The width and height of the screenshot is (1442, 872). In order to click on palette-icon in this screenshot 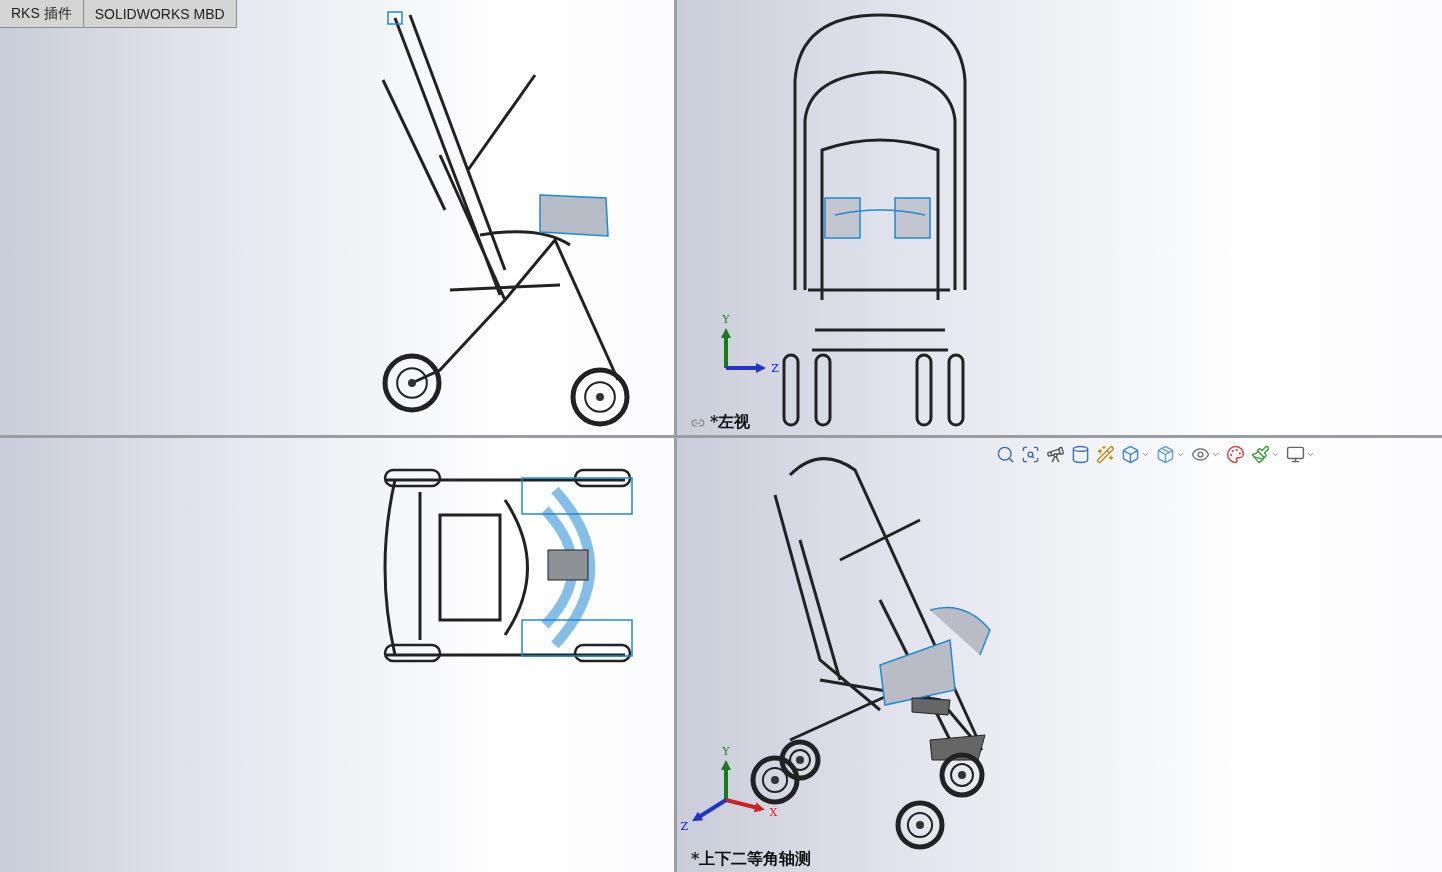, I will do `click(1235, 454)`.